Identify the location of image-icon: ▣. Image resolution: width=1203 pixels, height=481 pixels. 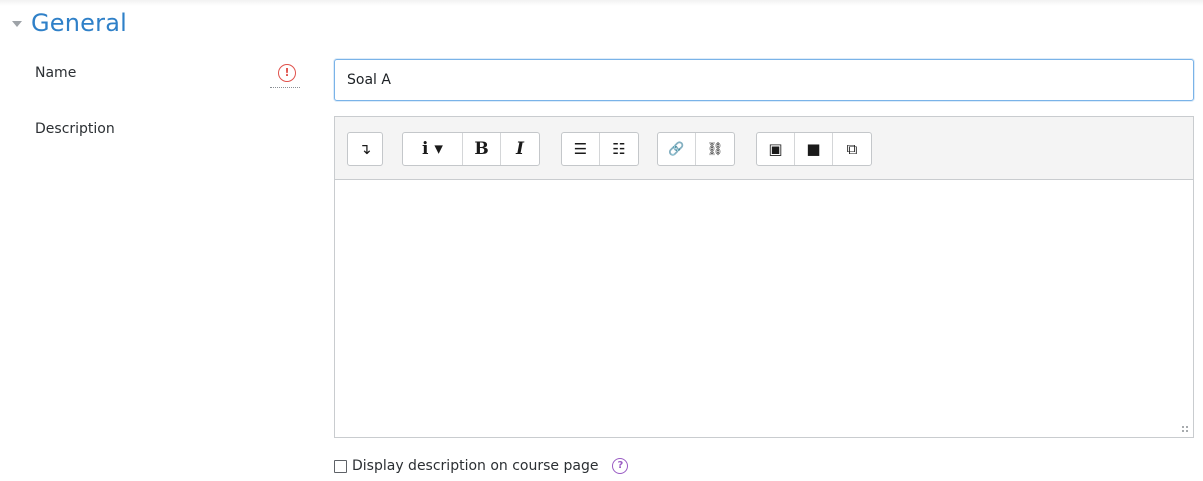
(776, 149).